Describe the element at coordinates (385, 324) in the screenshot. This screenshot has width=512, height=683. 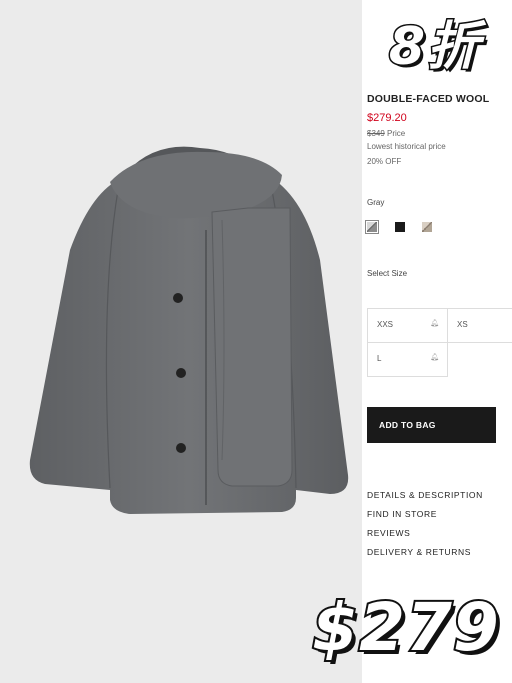
I see `size-option-label: XXS` at that location.